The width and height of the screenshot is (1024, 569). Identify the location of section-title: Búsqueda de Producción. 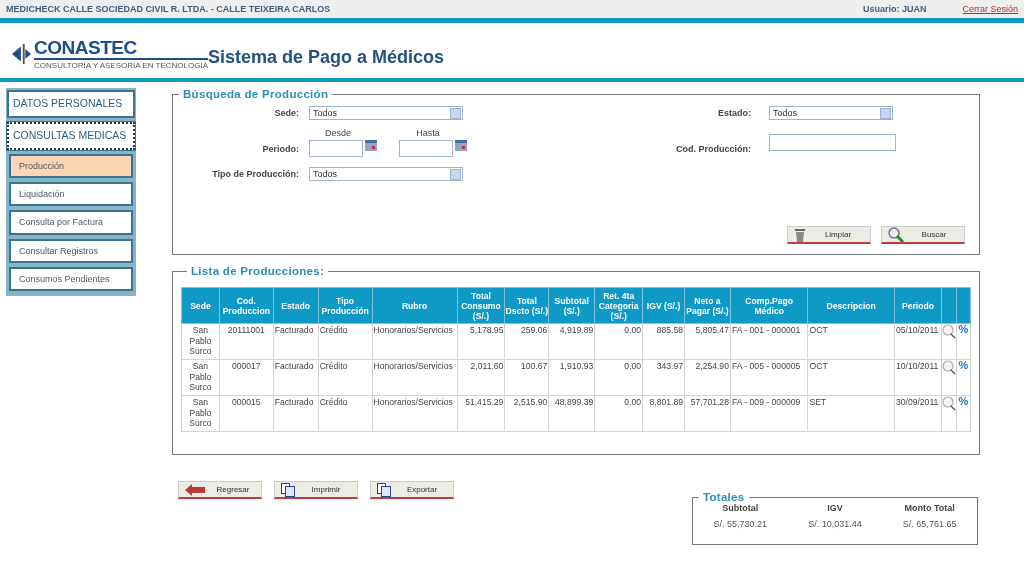
(256, 94).